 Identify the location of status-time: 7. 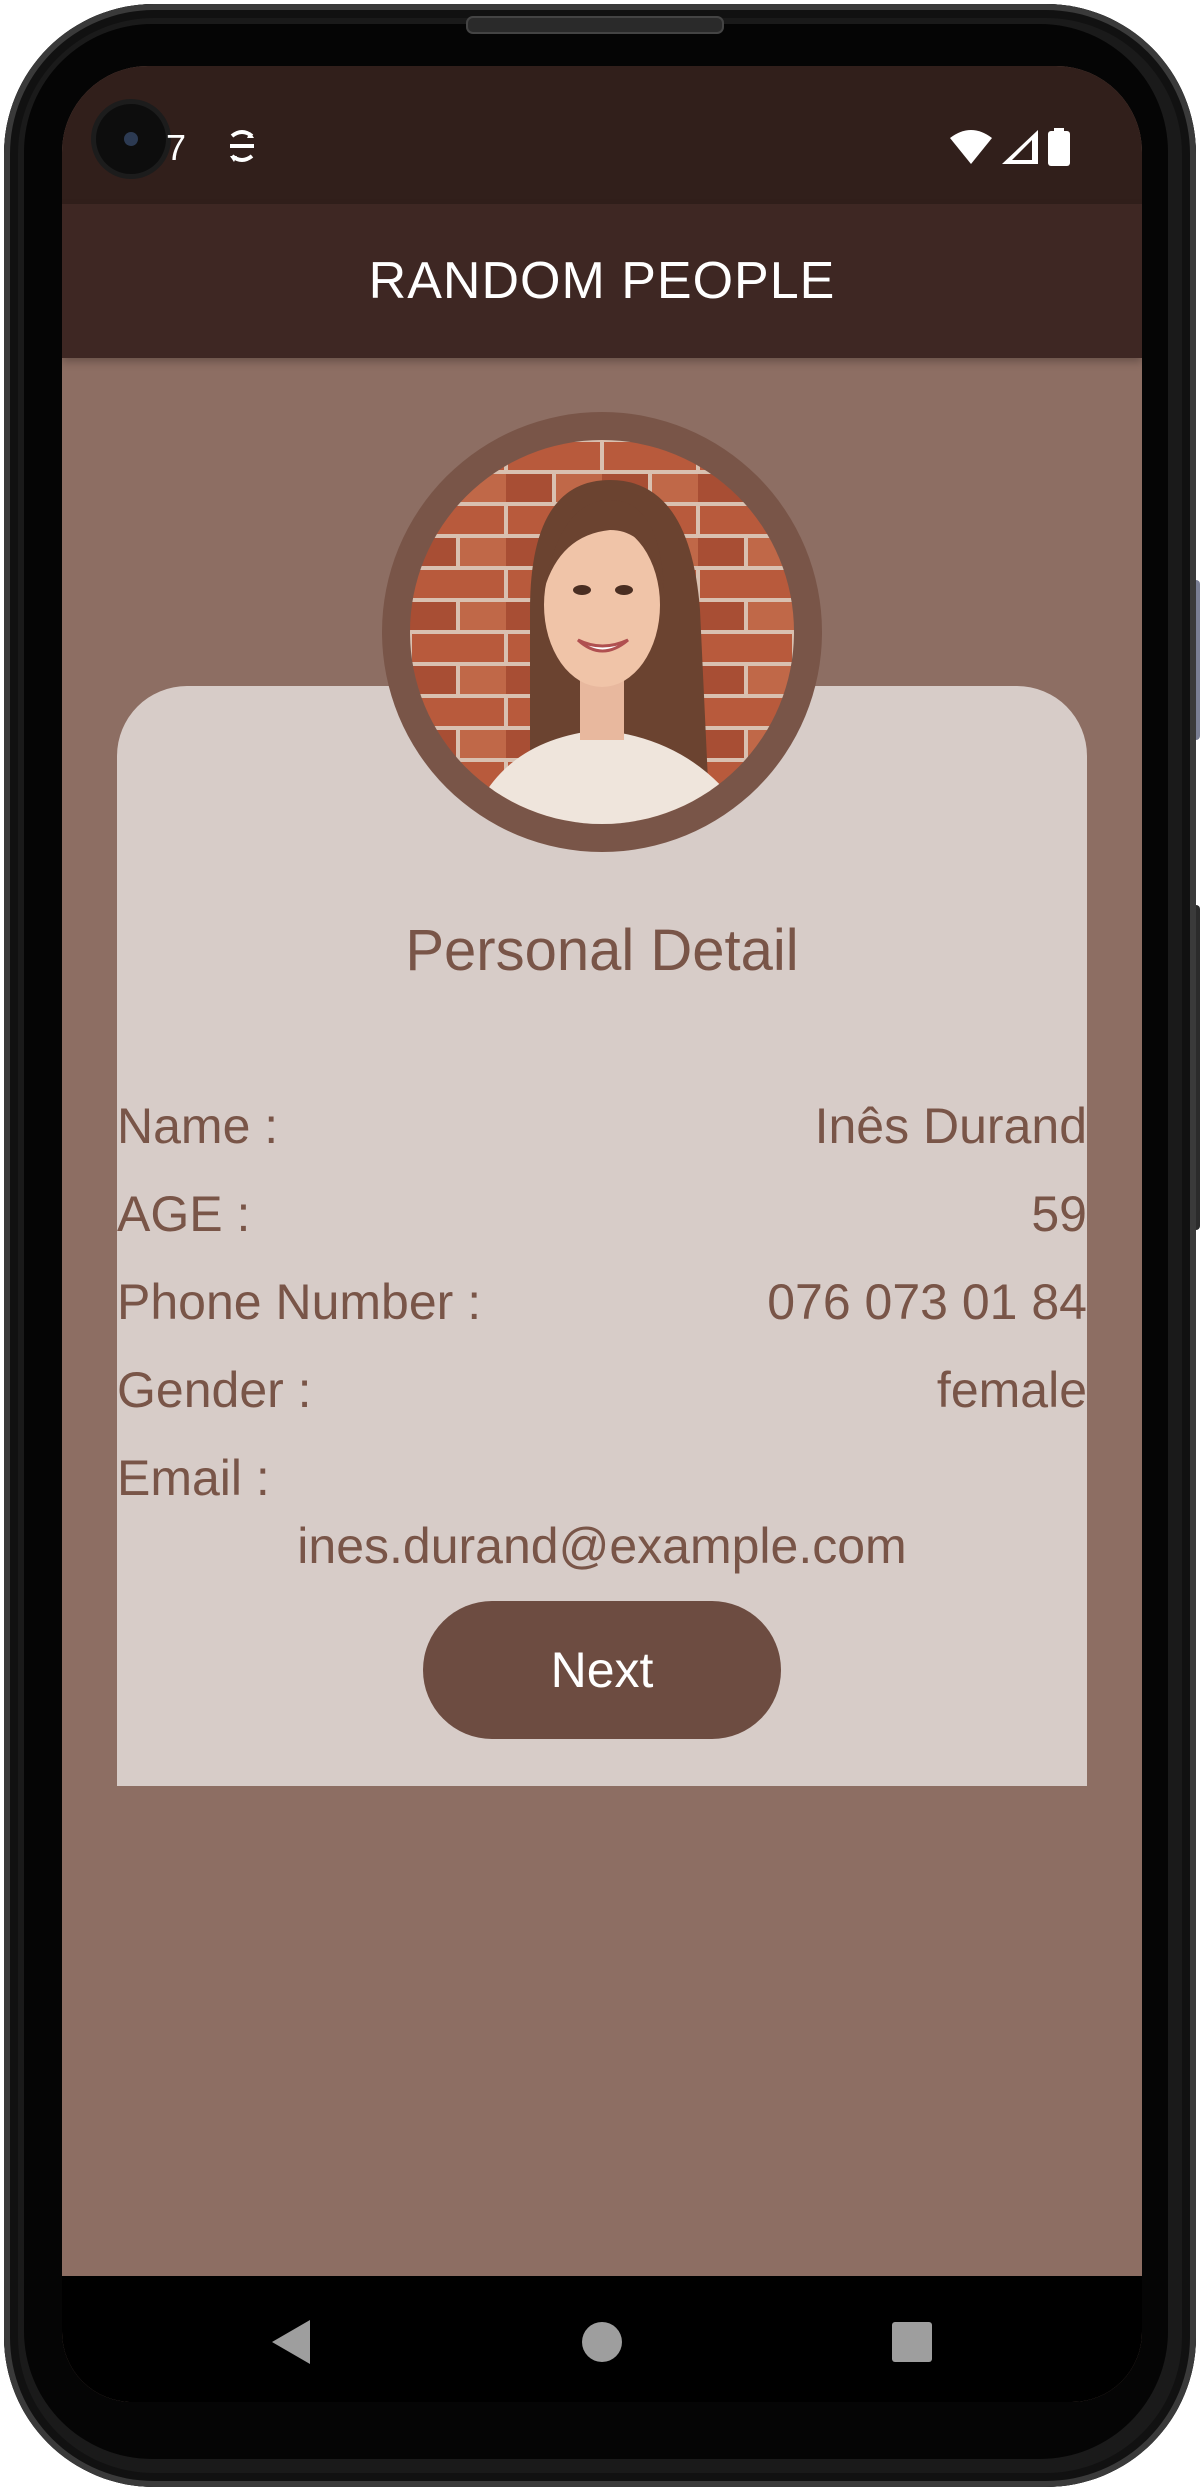
(176, 147).